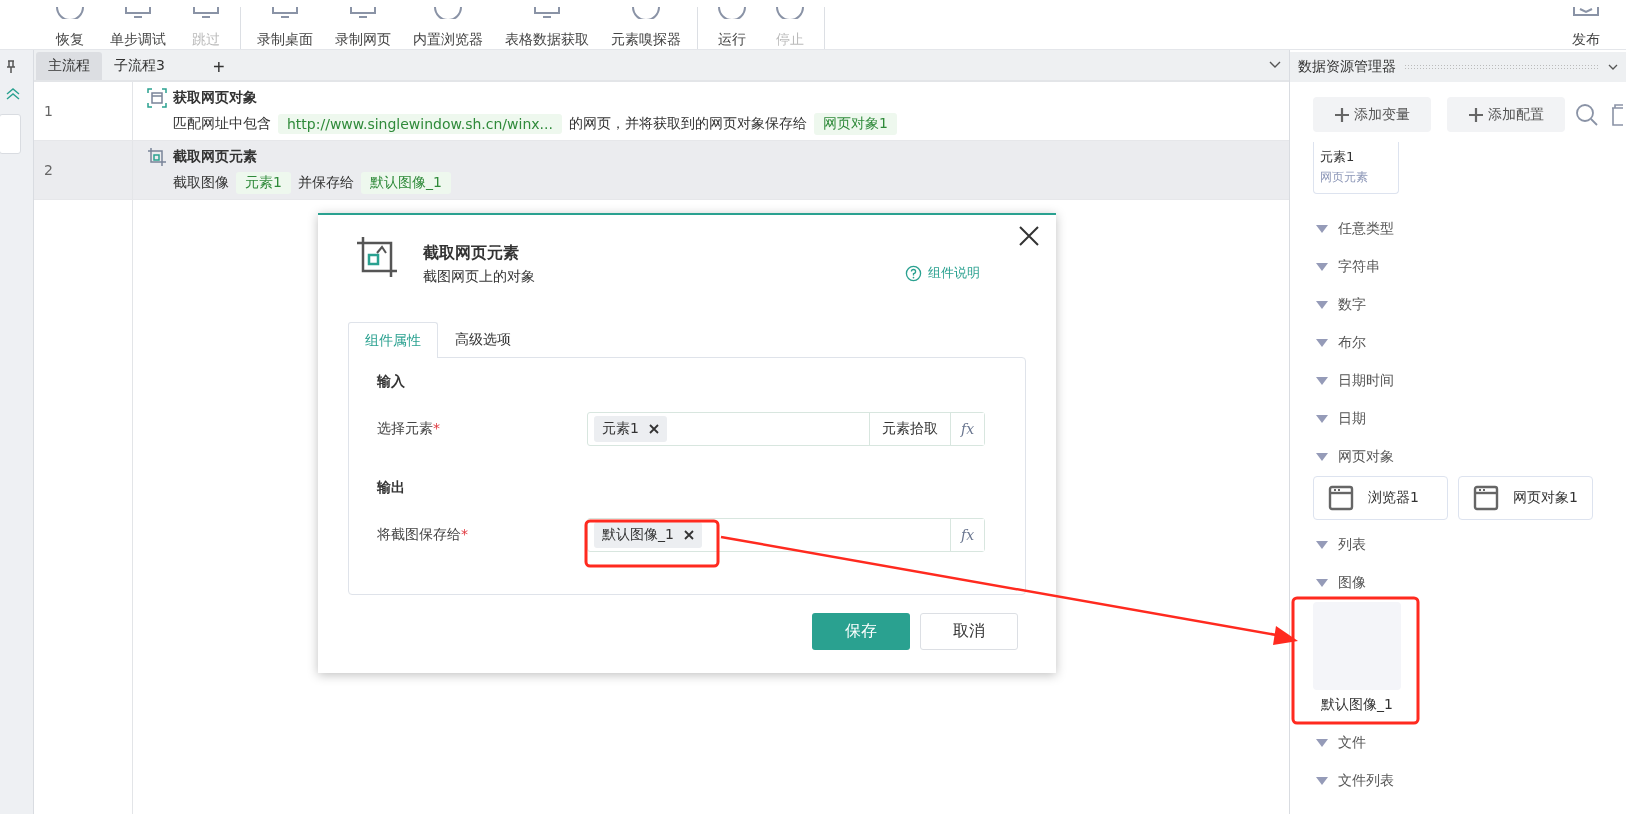 Image resolution: width=1626 pixels, height=814 pixels. I want to click on flow-step-row: 2 截取网页元素 截取图像 元素1 并保存给 默认图像_1, so click(661, 170).